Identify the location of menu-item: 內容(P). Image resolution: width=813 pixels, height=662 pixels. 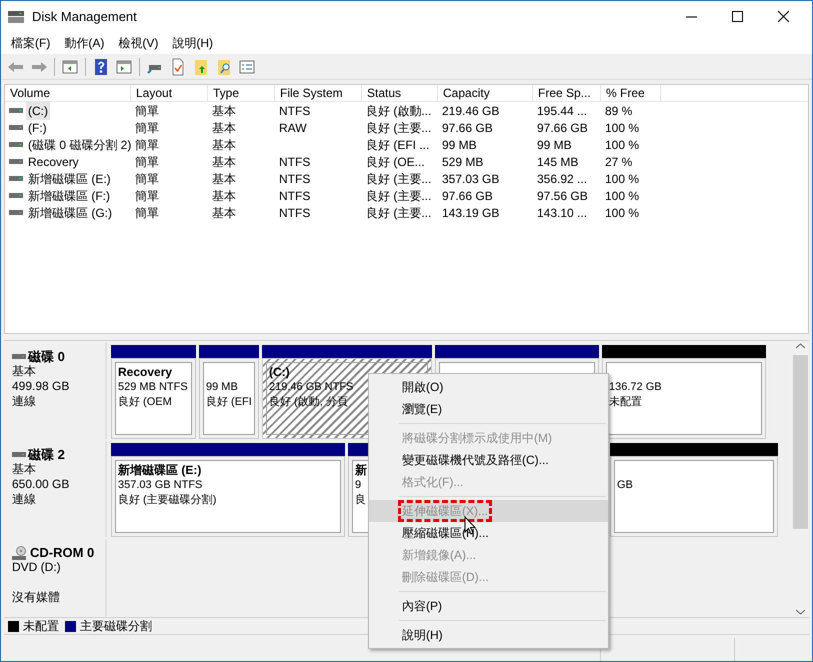
(488, 606).